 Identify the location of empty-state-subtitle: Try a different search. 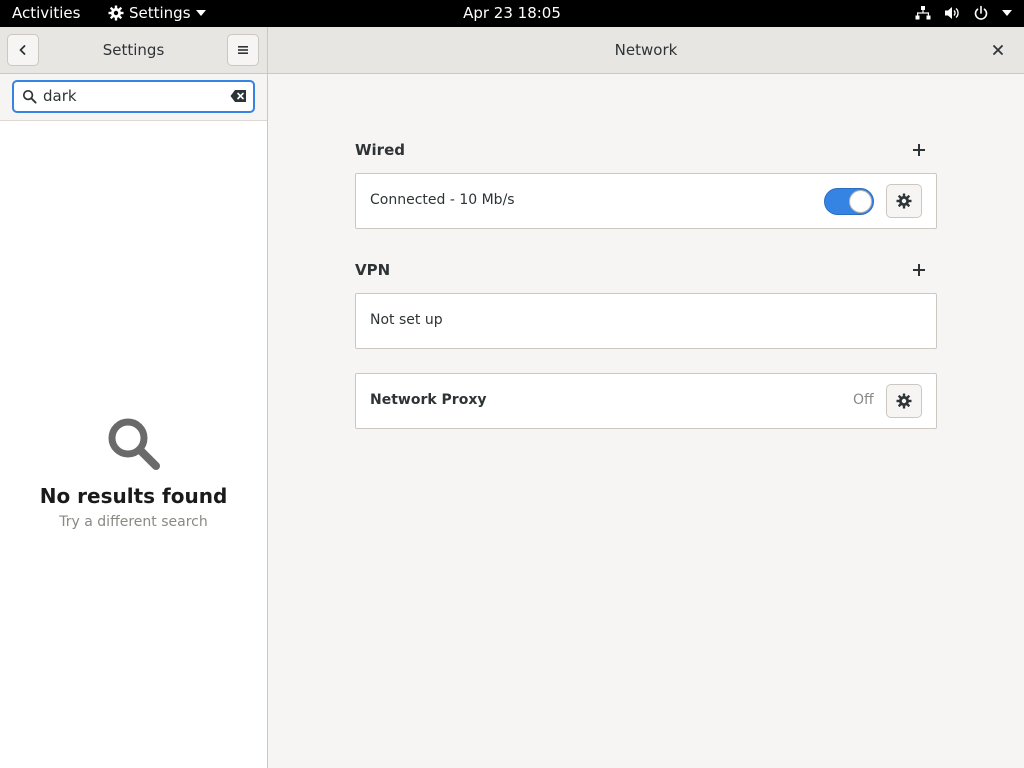
(133, 522).